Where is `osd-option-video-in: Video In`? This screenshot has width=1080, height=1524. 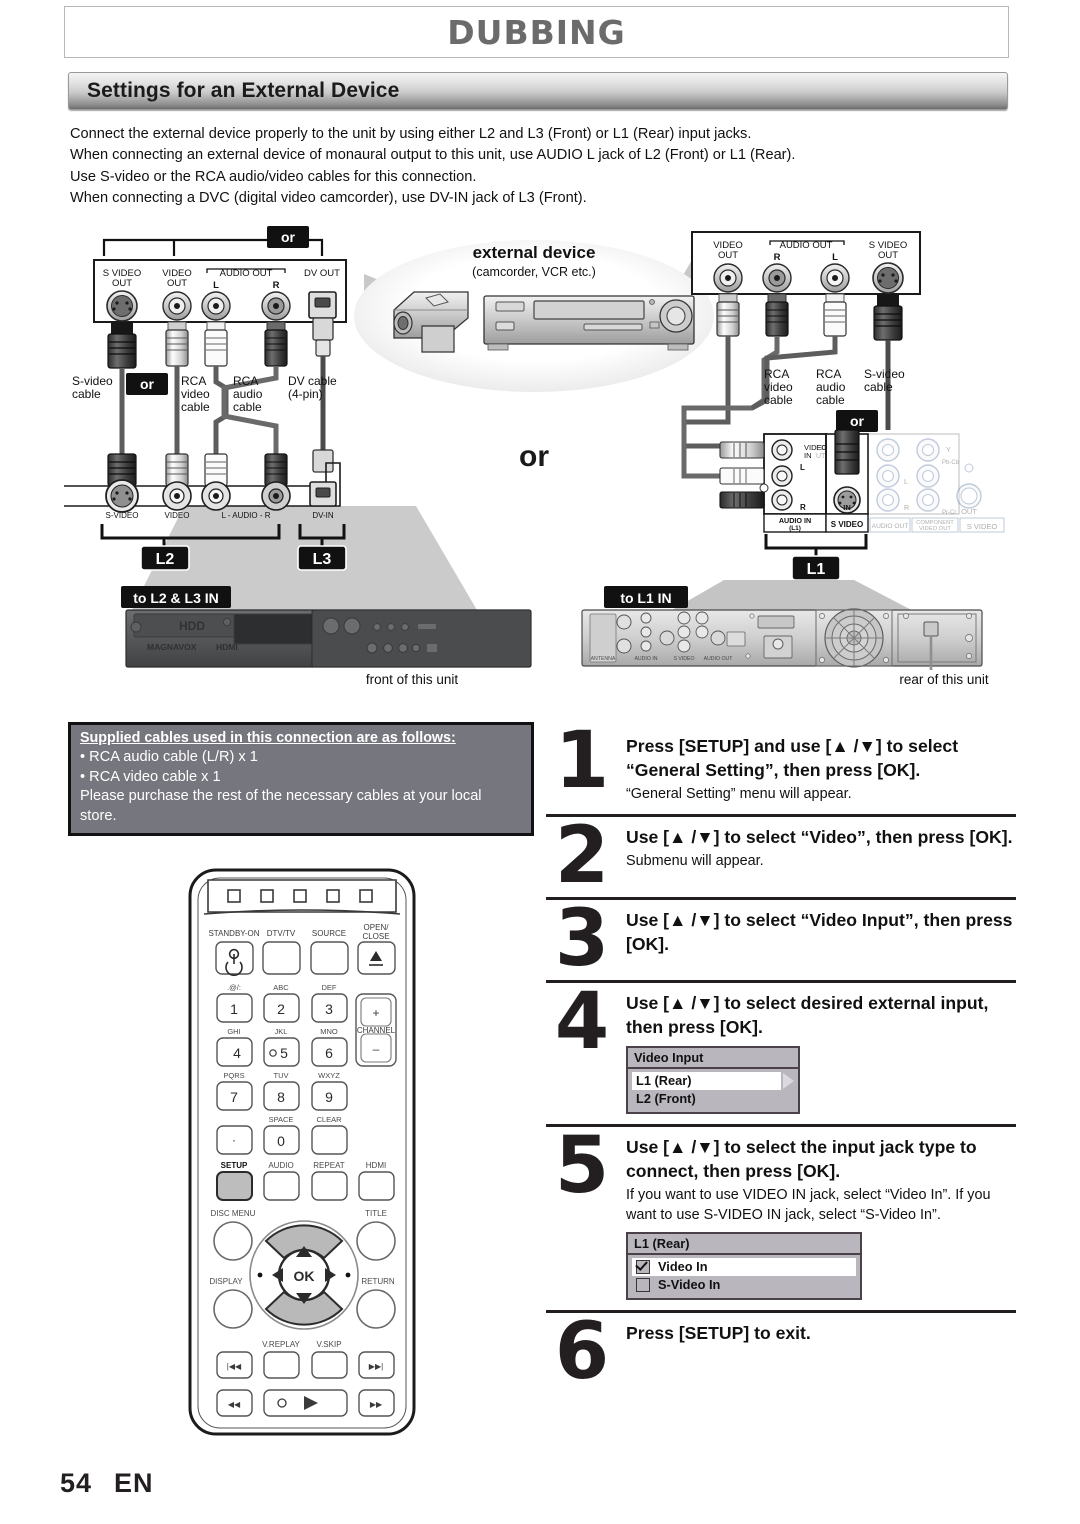
osd-option-video-in: Video In is located at coordinates (744, 1267).